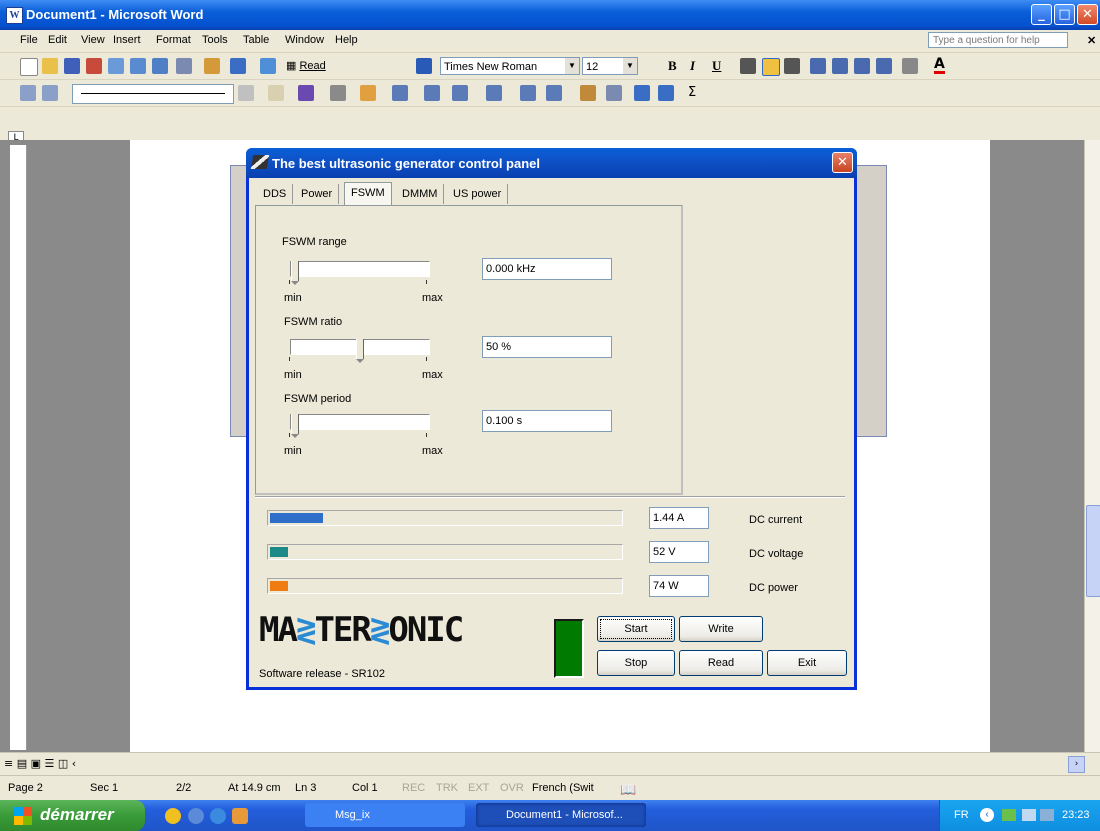  Describe the element at coordinates (494, 93) in the screenshot. I see `align-cell-icon` at that location.